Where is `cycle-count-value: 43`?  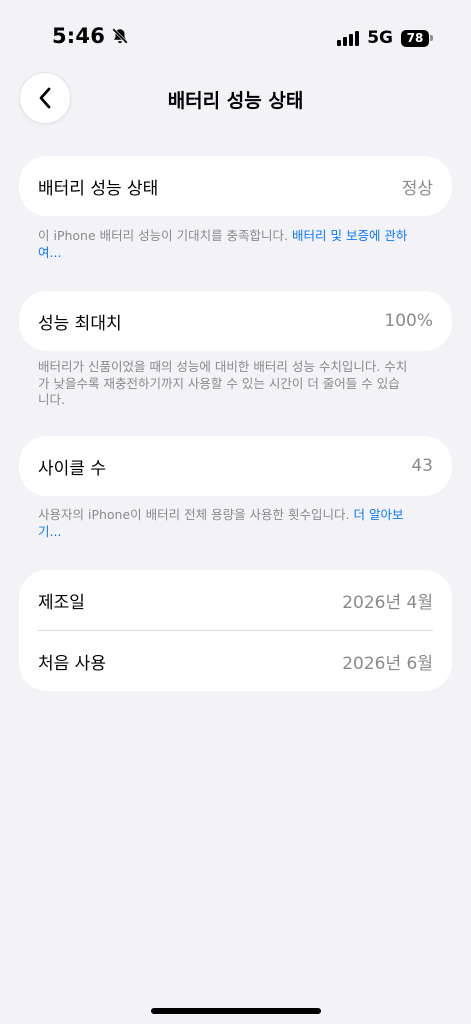 cycle-count-value: 43 is located at coordinates (422, 466).